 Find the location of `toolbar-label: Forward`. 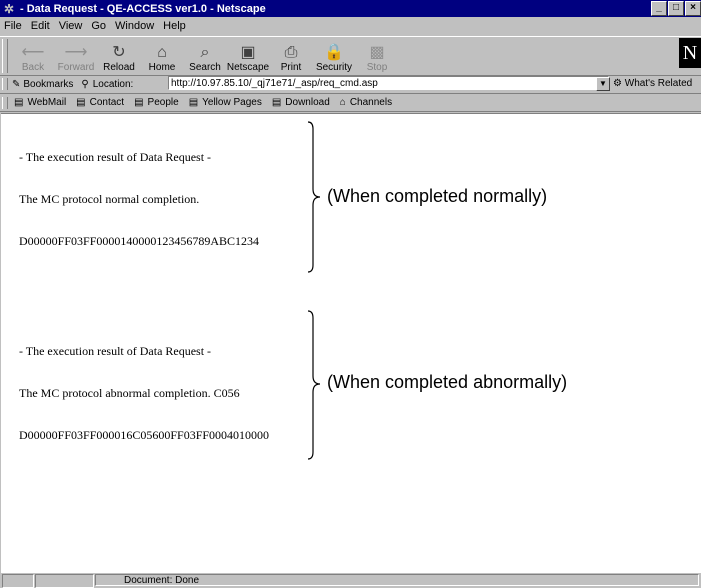

toolbar-label: Forward is located at coordinates (76, 67).